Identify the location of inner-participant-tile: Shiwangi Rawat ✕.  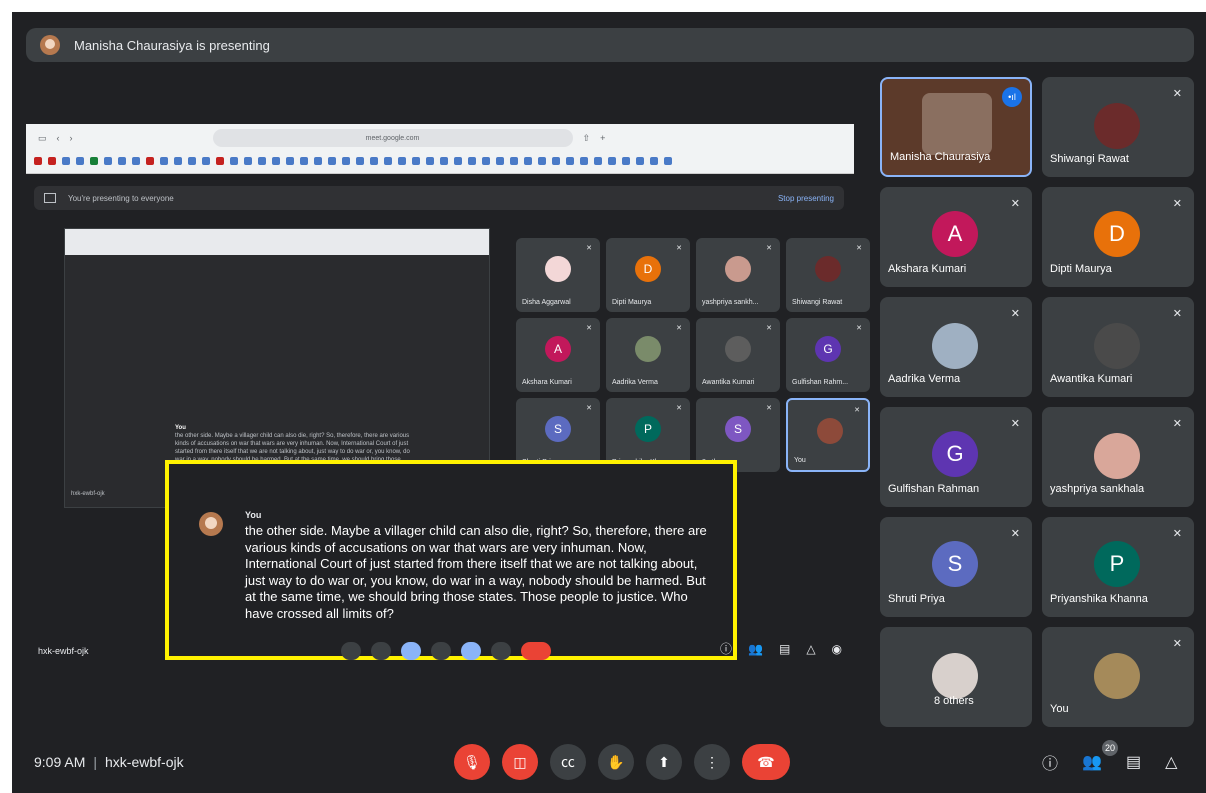
(828, 275).